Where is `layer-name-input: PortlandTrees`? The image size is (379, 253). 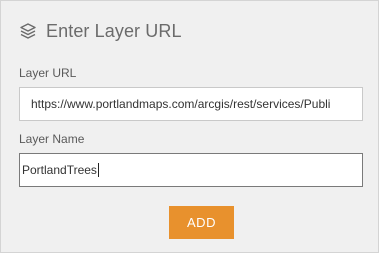 layer-name-input: PortlandTrees is located at coordinates (191, 170).